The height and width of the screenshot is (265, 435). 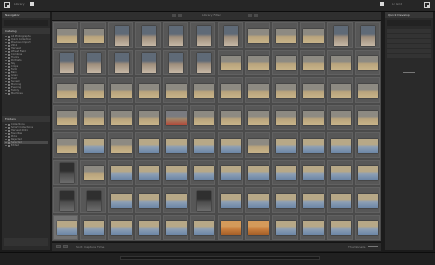 I want to click on quick-develop-header: Quick Develop, so click(x=409, y=15).